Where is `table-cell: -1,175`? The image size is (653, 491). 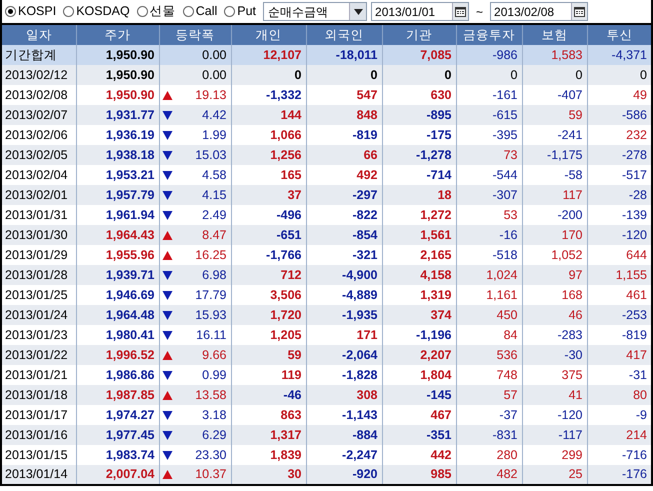 table-cell: -1,175 is located at coordinates (554, 155).